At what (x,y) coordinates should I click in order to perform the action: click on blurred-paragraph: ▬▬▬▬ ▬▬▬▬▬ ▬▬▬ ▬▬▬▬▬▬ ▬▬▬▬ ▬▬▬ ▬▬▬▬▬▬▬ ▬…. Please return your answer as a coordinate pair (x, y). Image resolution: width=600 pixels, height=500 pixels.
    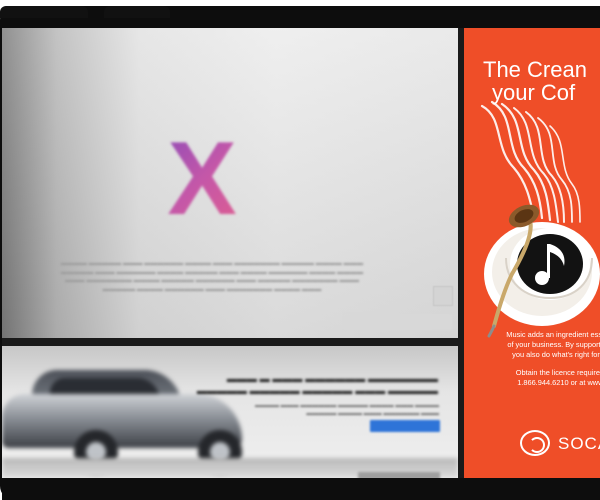
    Looking at the image, I should click on (212, 276).